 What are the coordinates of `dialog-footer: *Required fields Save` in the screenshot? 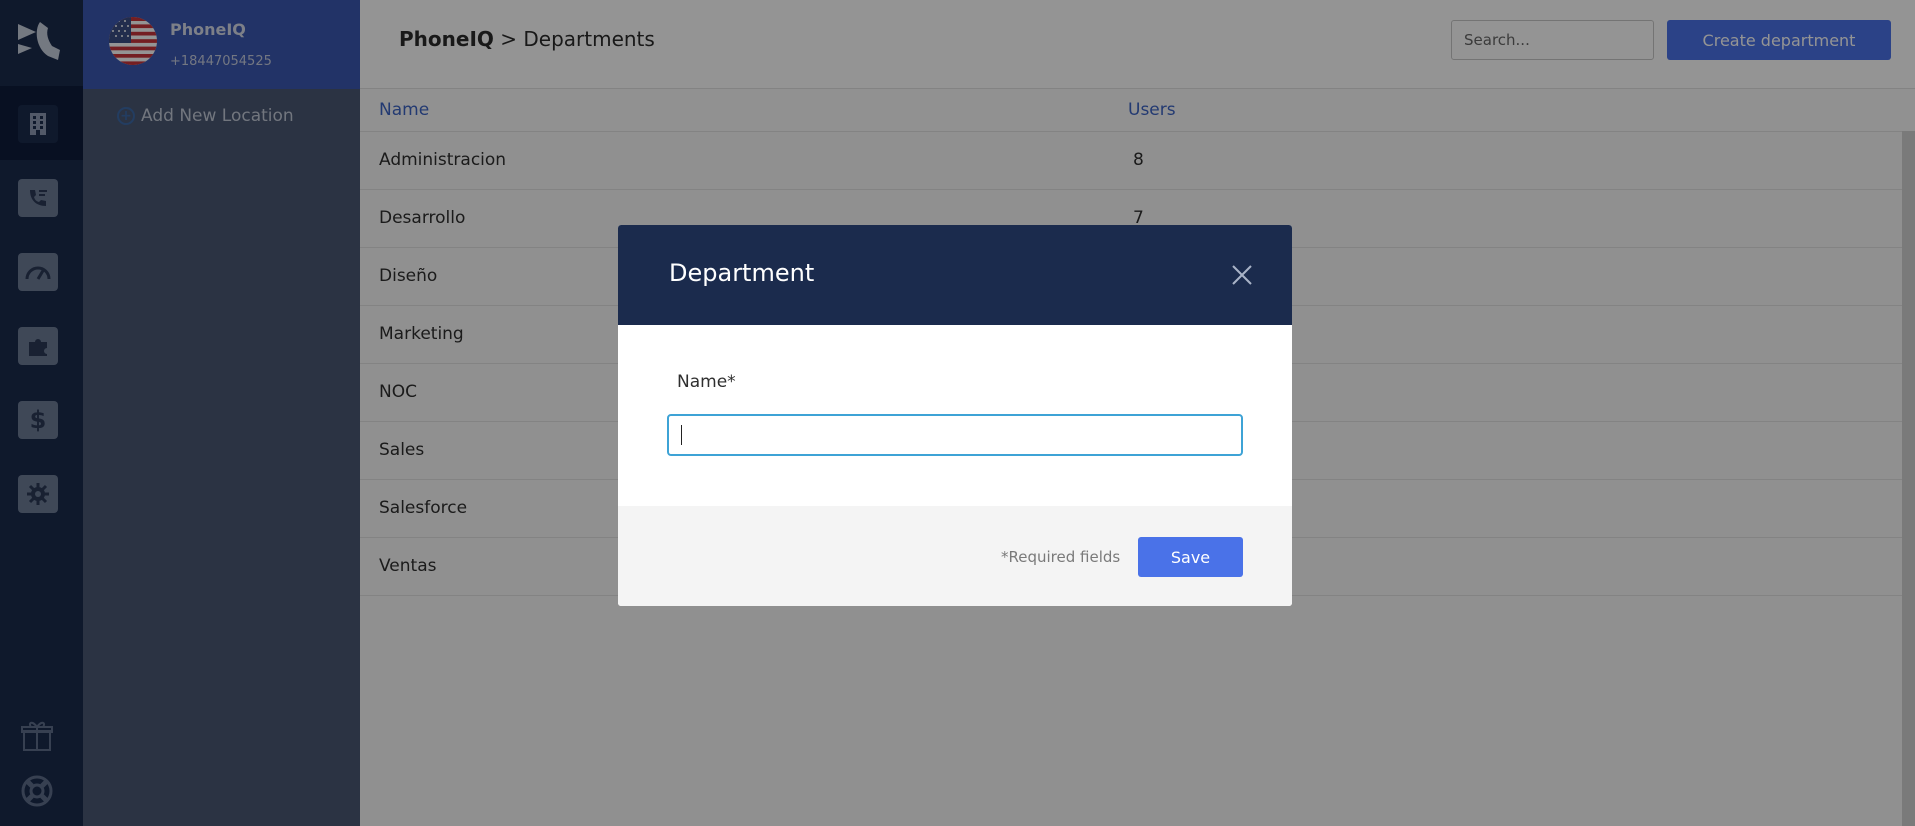 It's located at (955, 556).